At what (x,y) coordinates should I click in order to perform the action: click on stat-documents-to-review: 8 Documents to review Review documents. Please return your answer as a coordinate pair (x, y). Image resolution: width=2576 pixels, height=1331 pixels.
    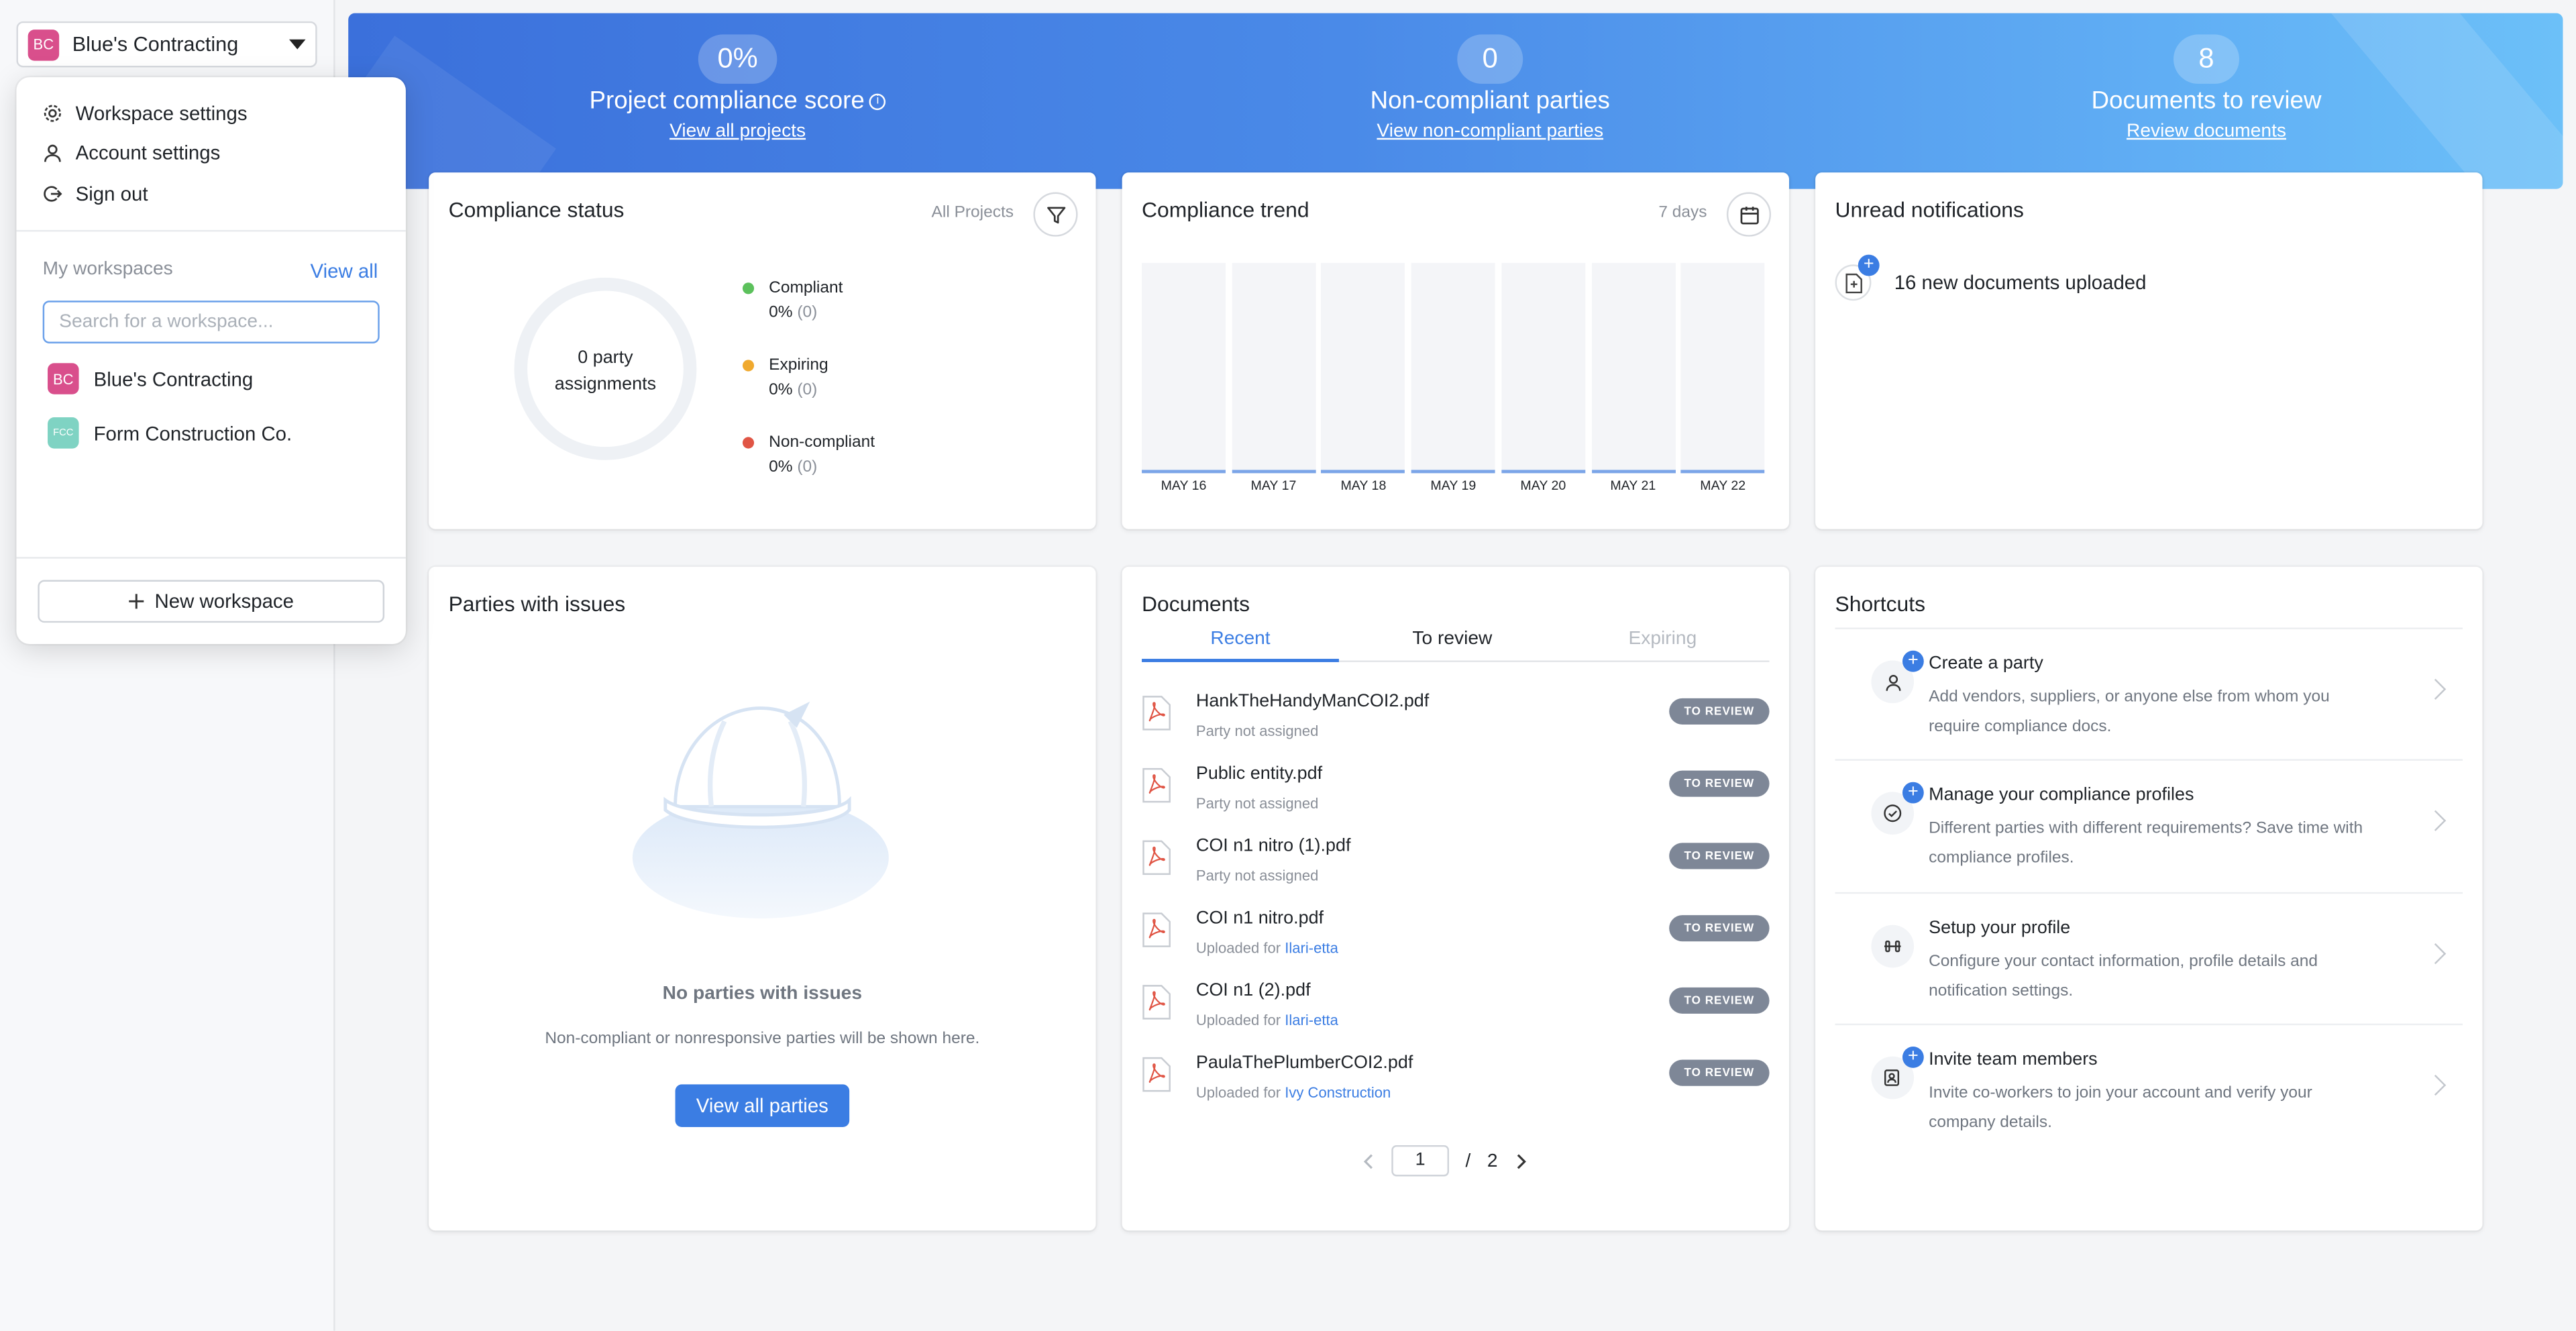
    Looking at the image, I should click on (2206, 79).